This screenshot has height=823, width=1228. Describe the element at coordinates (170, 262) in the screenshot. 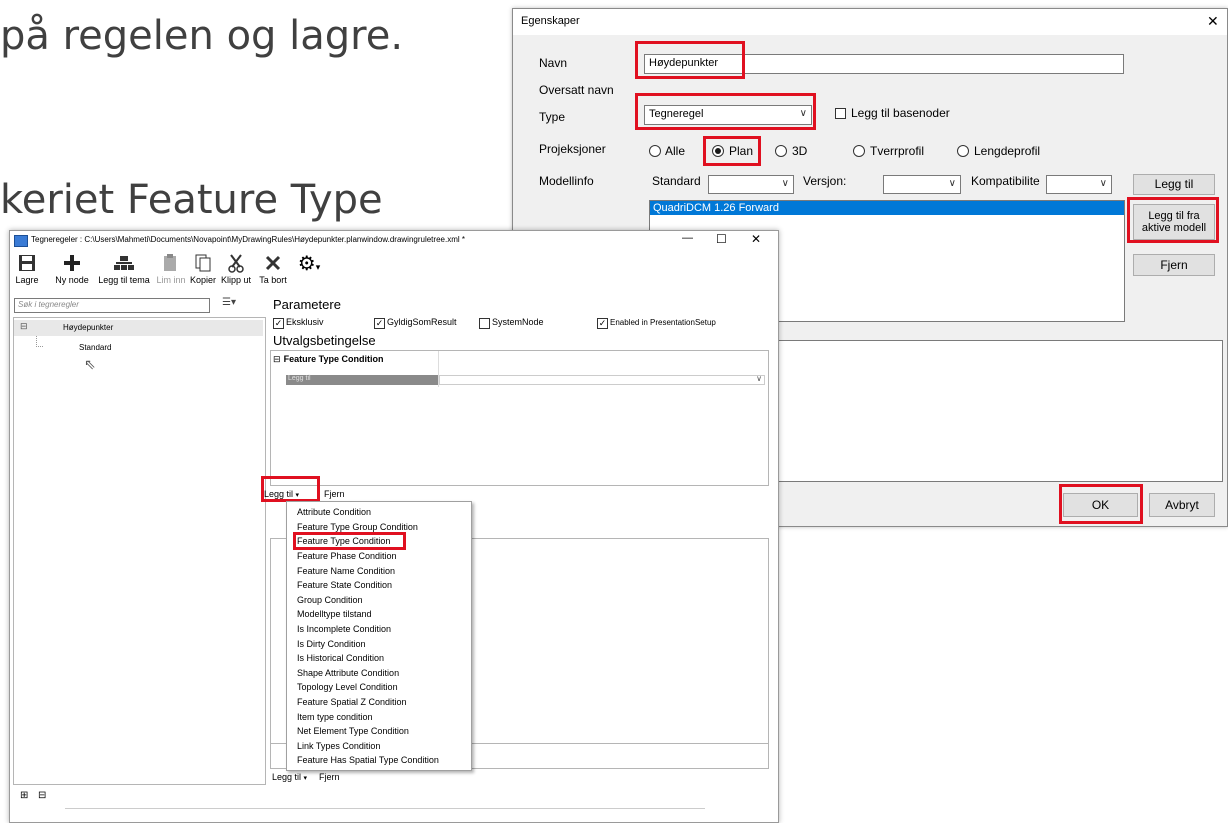

I see `paste-icon` at that location.